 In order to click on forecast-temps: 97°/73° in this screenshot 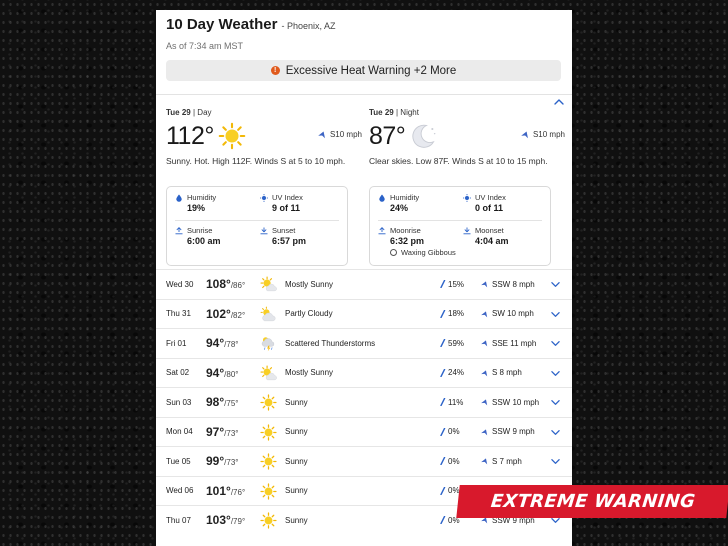, I will do `click(222, 432)`.